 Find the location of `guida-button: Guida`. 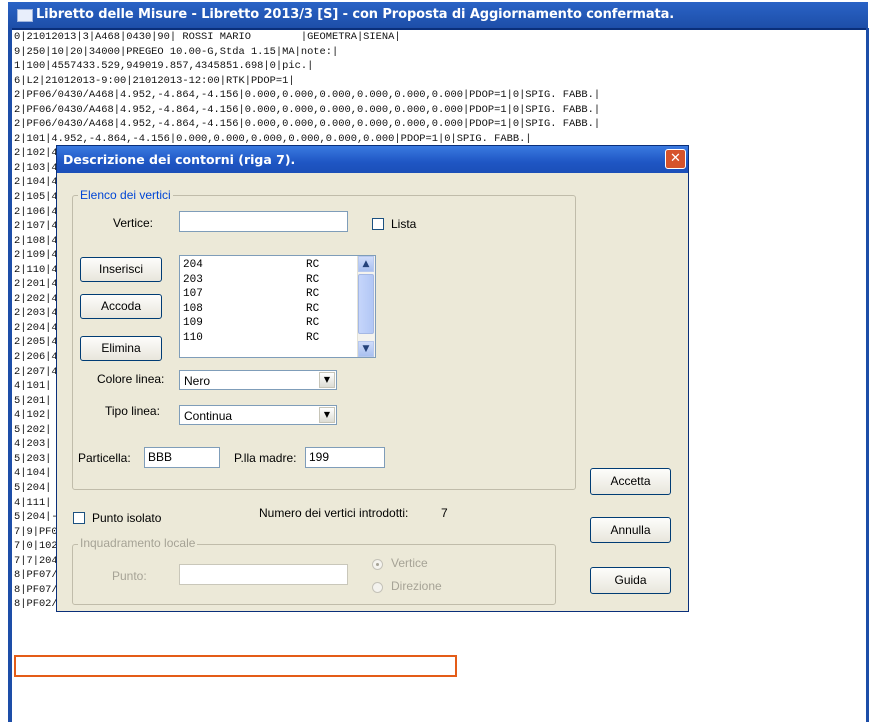

guida-button: Guida is located at coordinates (630, 580).